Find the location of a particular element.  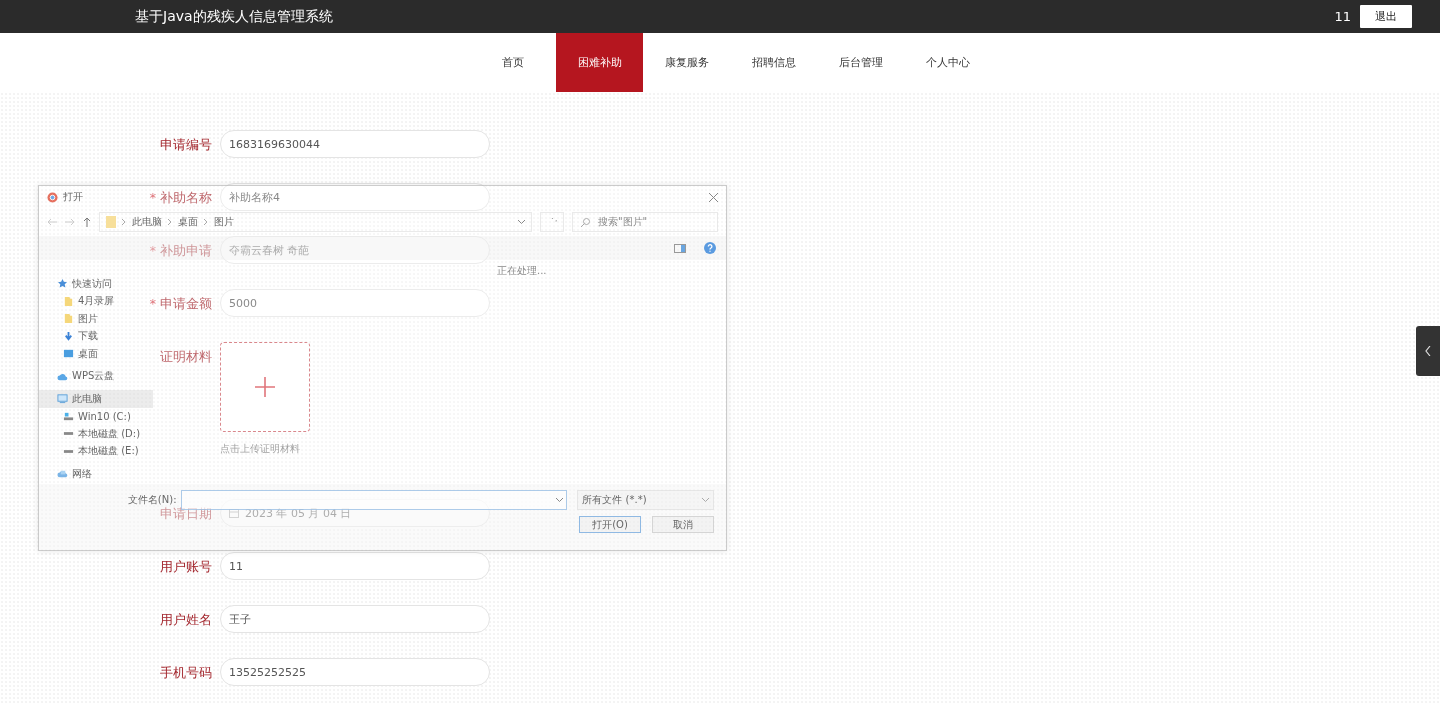

text-field: 5000 is located at coordinates (355, 303).